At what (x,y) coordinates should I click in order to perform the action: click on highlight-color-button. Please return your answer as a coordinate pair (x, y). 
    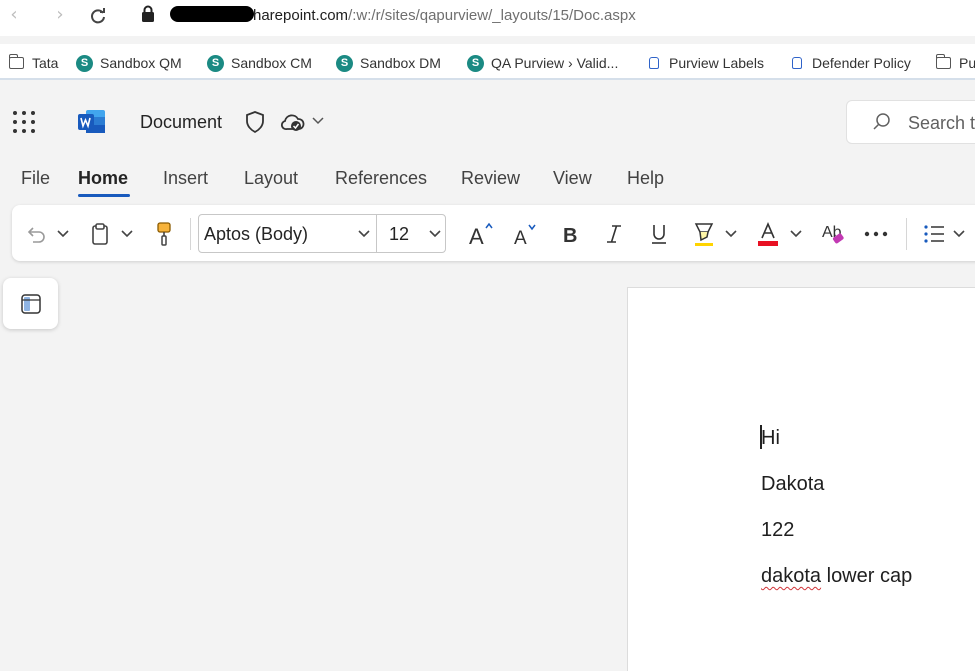
    Looking at the image, I should click on (704, 234).